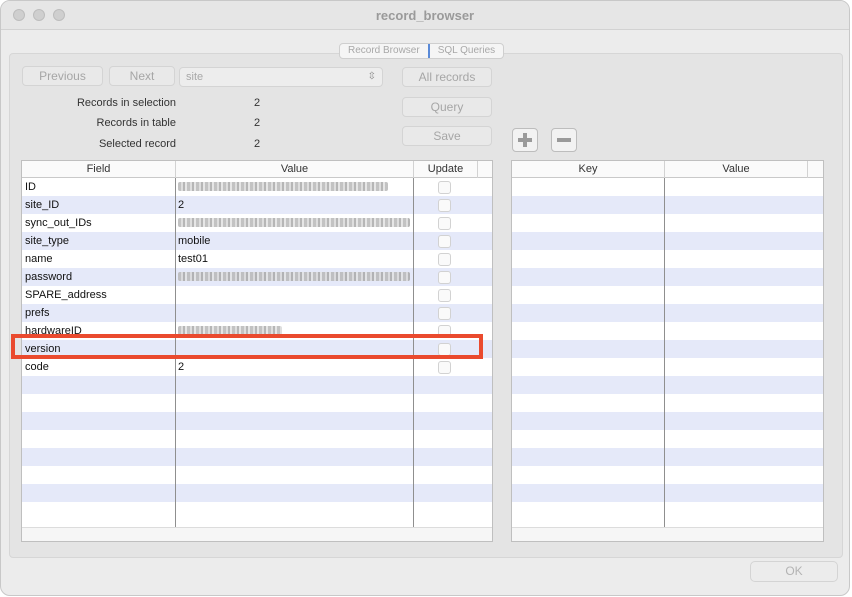 This screenshot has width=852, height=597. I want to click on plus-icon, so click(525, 140).